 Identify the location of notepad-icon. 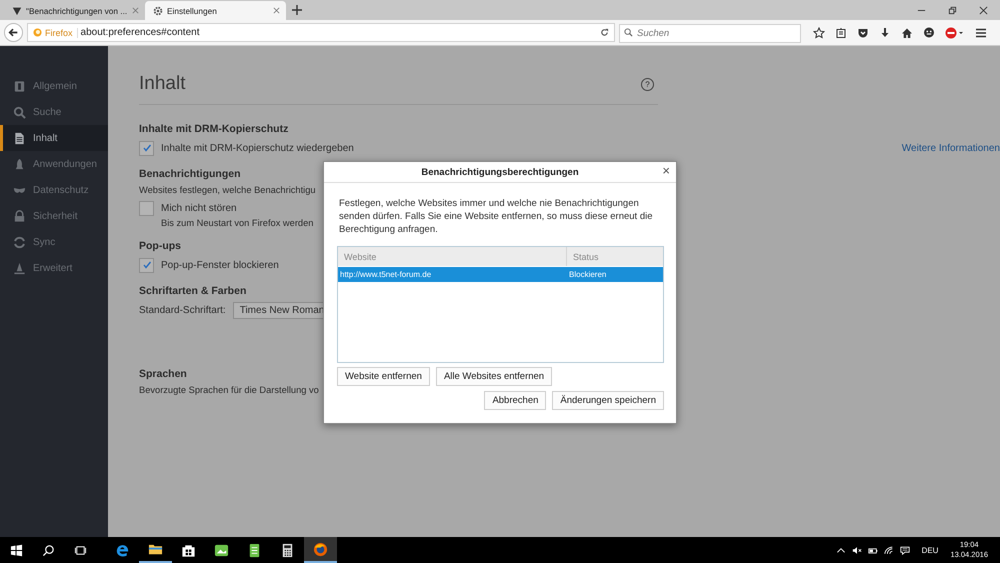
(254, 550).